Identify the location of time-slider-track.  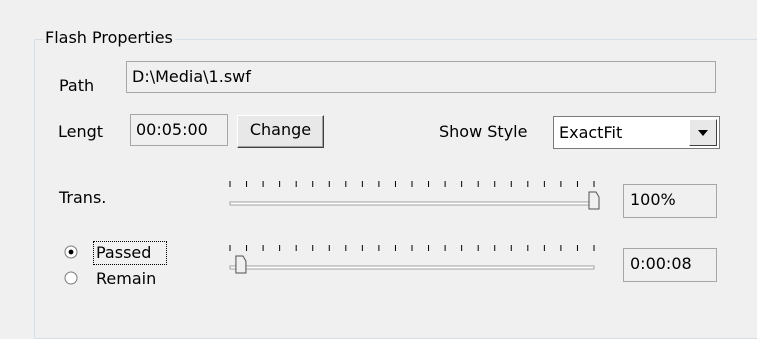
(412, 259).